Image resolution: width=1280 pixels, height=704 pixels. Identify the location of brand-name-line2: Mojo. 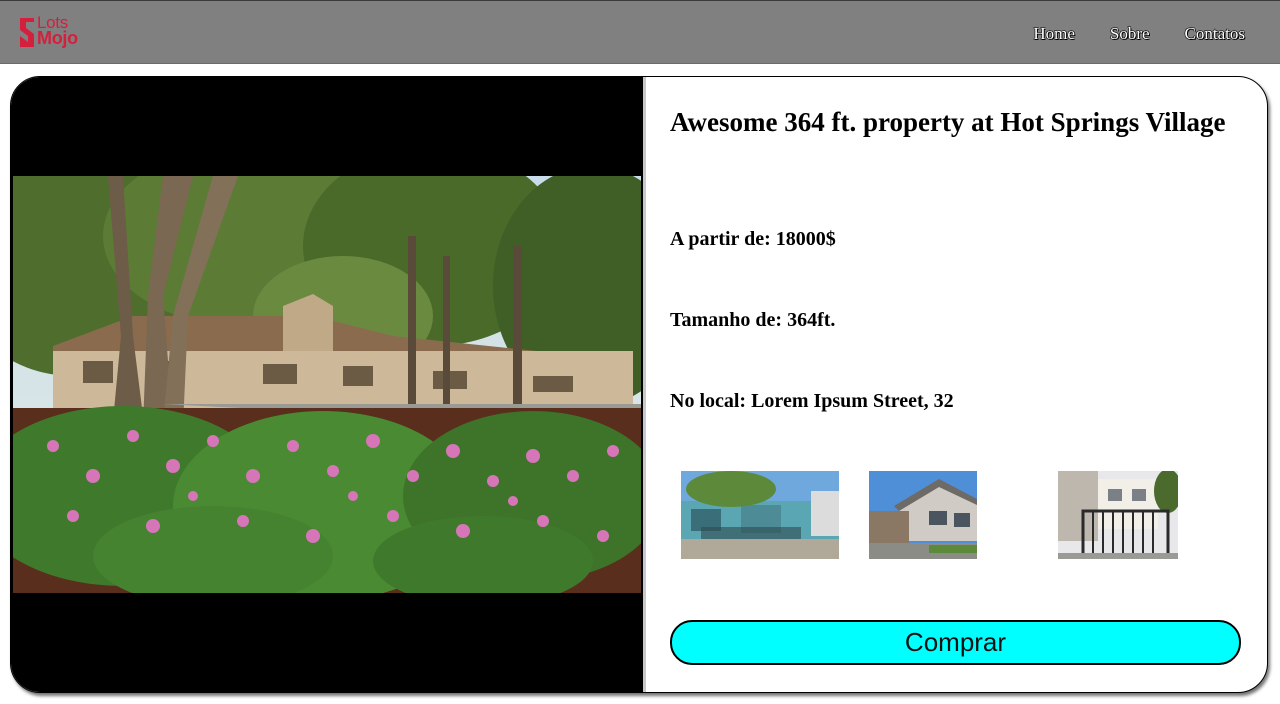
(57, 38).